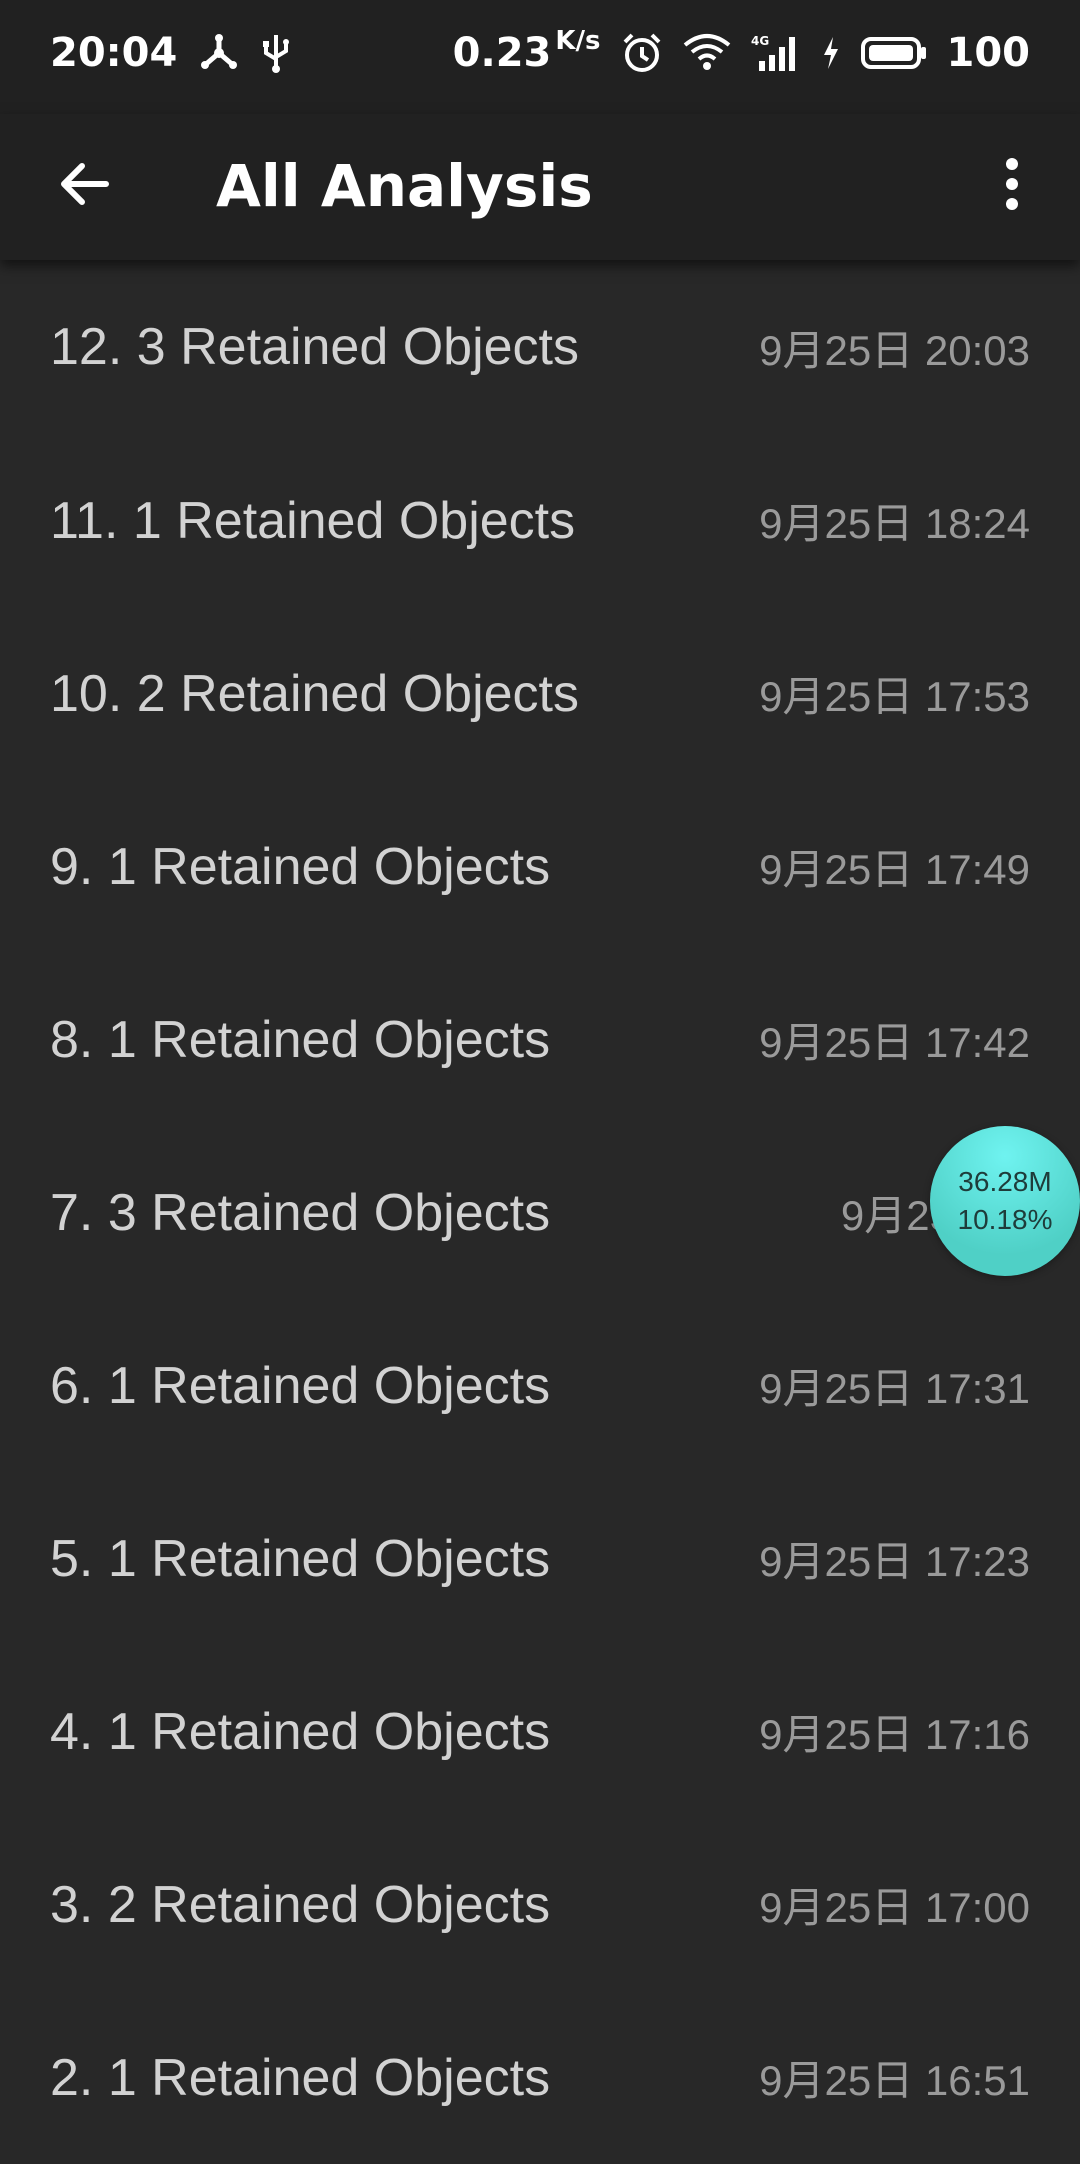 Image resolution: width=1080 pixels, height=2164 pixels. I want to click on floating-monitor-bubble: 36.28M 10.18%, so click(1005, 1201).